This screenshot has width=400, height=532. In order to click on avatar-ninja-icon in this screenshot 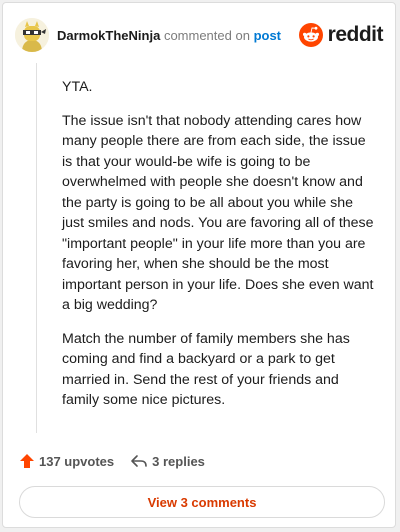, I will do `click(32, 35)`.